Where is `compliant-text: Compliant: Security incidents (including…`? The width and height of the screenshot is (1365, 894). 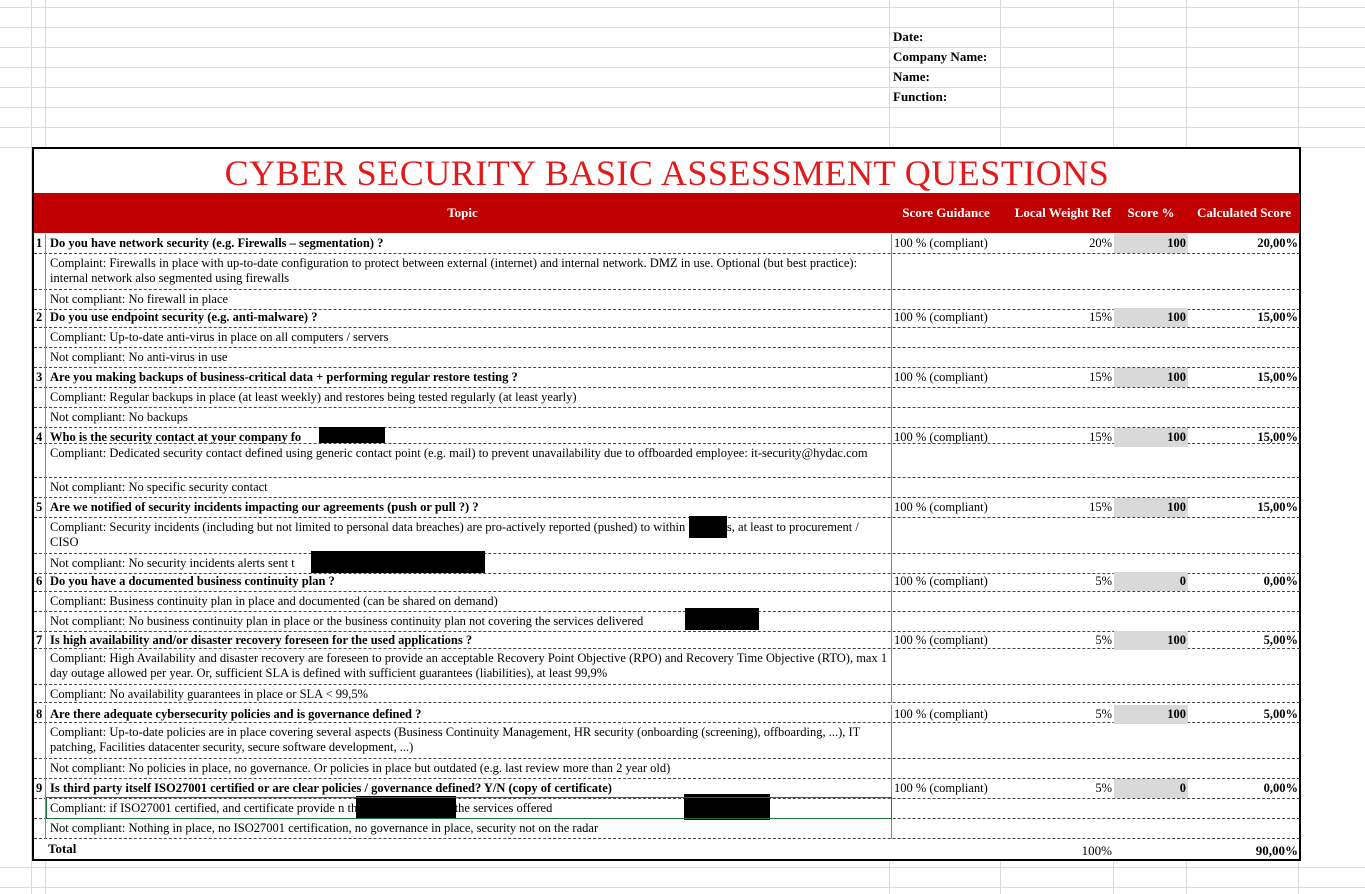
compliant-text: Compliant: Security incidents (including… is located at coordinates (469, 535).